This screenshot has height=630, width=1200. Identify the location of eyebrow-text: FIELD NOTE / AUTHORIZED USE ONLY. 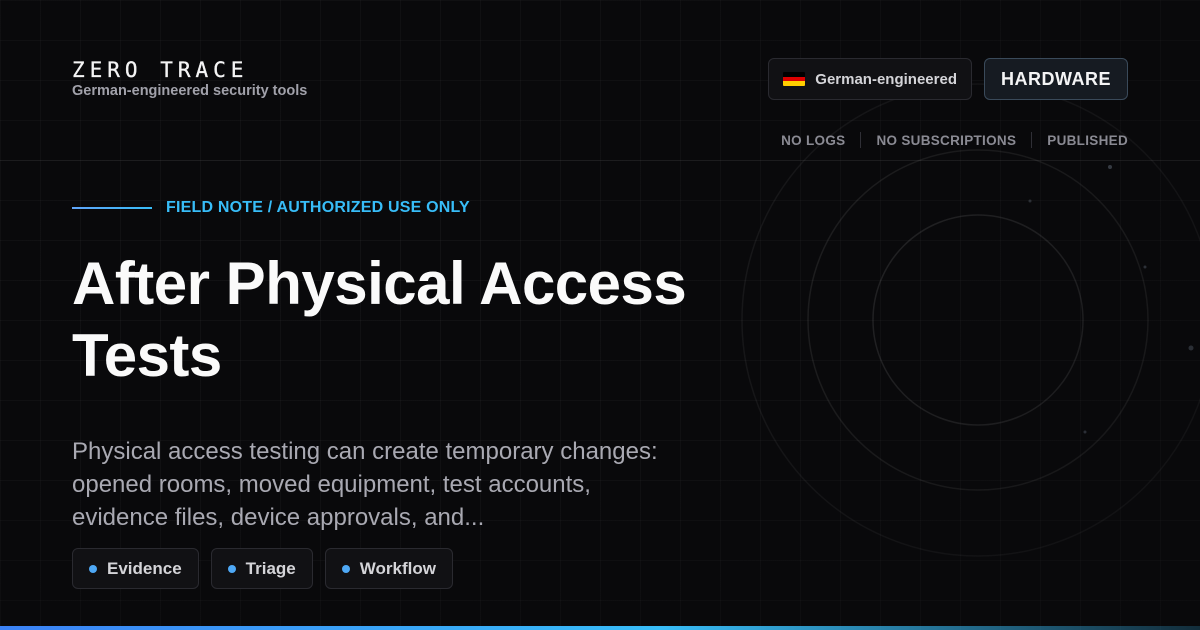
(318, 207).